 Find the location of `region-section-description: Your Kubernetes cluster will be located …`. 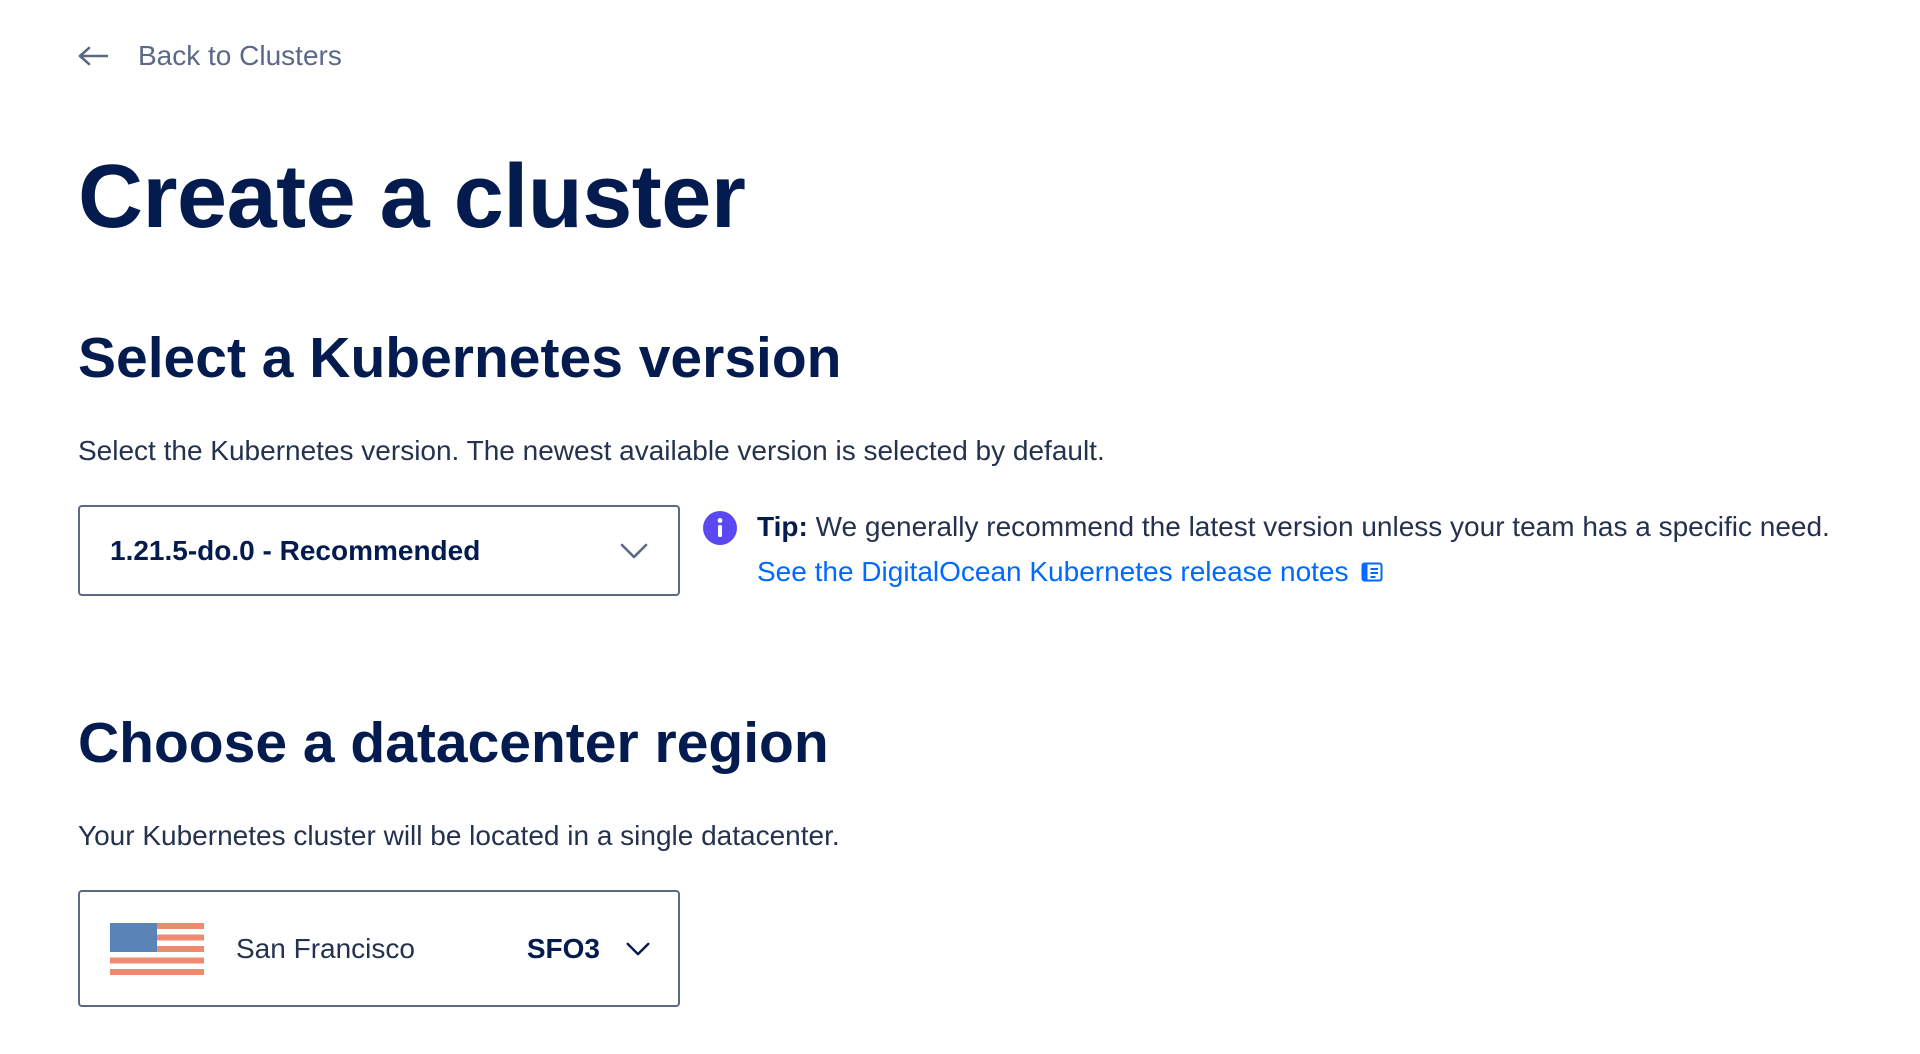

region-section-description: Your Kubernetes cluster will be located … is located at coordinates (459, 835).